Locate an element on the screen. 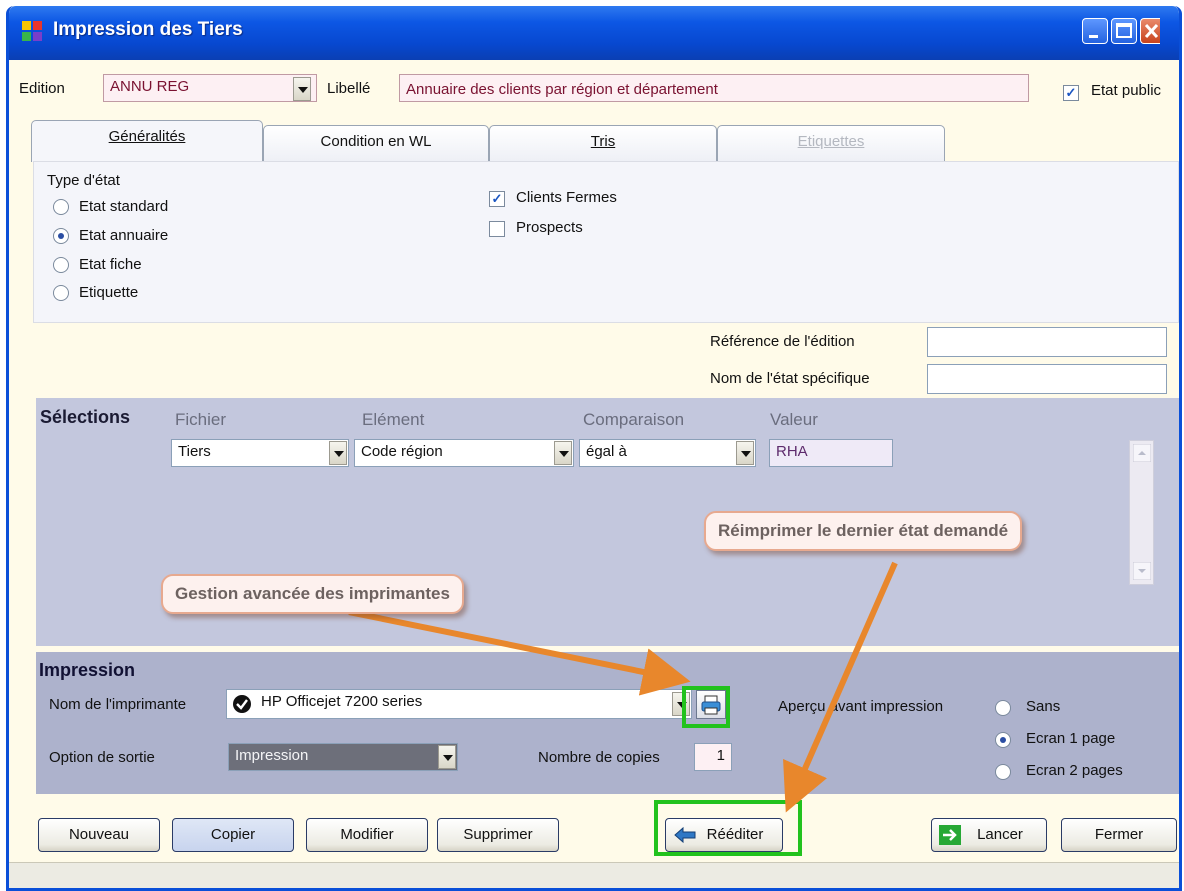 The height and width of the screenshot is (891, 1184). annotation-arrows is located at coordinates (623, 687).